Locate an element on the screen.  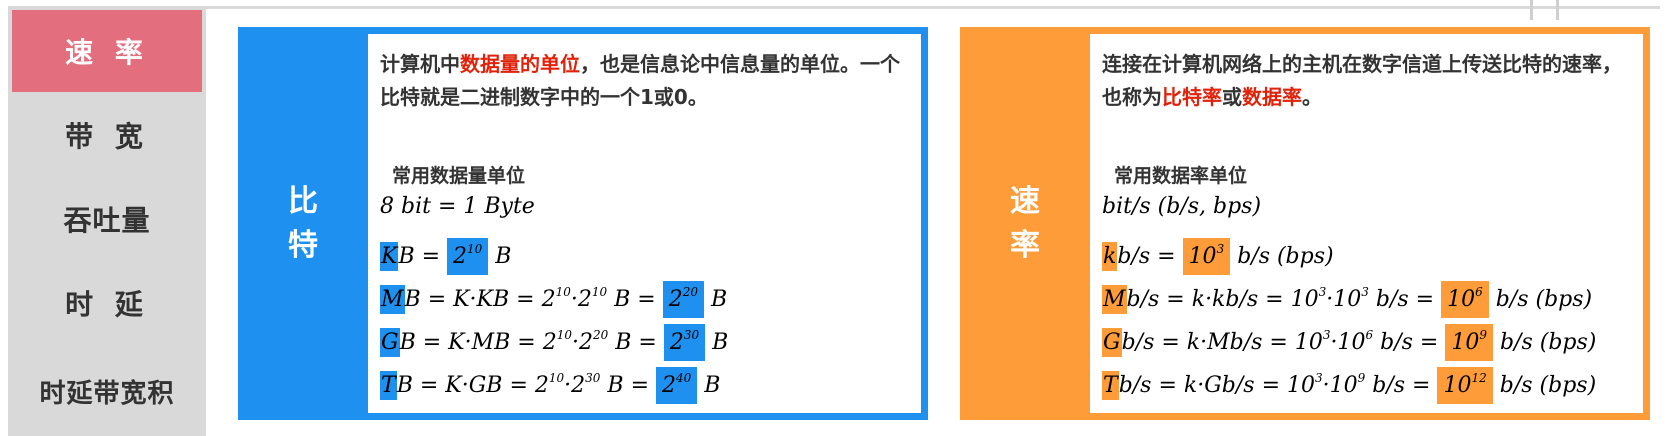
rate-definition: 连接在计算机网络上的主机在数字信道上传送比特的速率，也称为比特率或数据率。 is located at coordinates (1362, 80).